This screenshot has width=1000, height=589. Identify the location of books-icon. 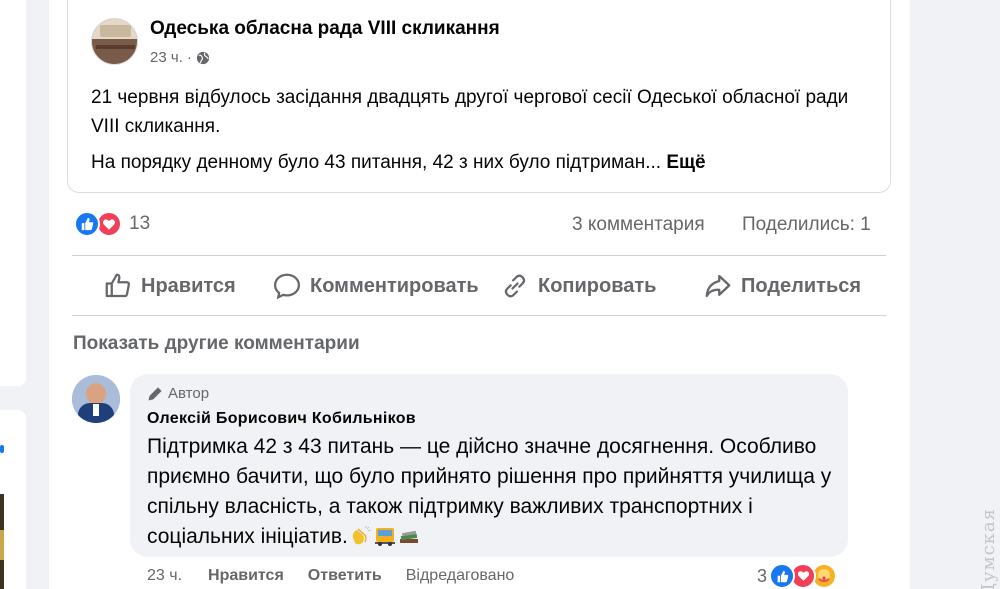
(408, 536).